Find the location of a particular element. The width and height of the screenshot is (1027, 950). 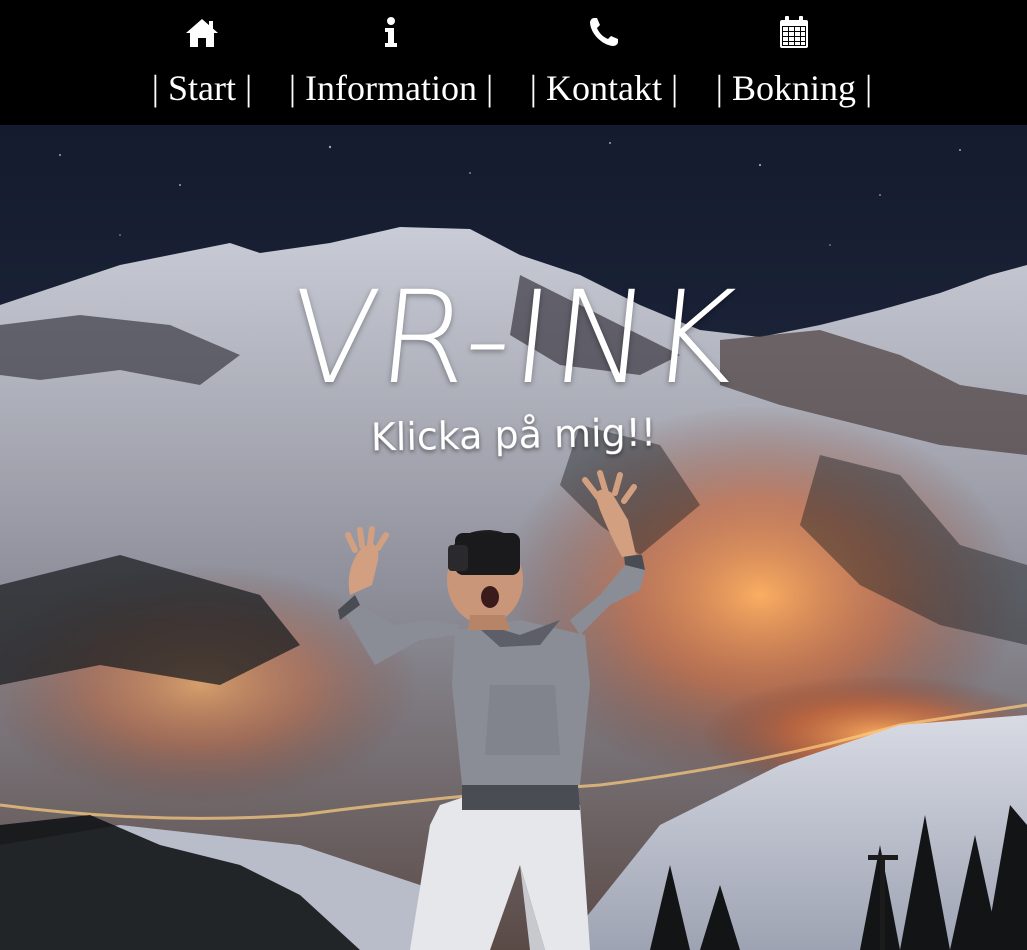

phone-icon is located at coordinates (604, 32).